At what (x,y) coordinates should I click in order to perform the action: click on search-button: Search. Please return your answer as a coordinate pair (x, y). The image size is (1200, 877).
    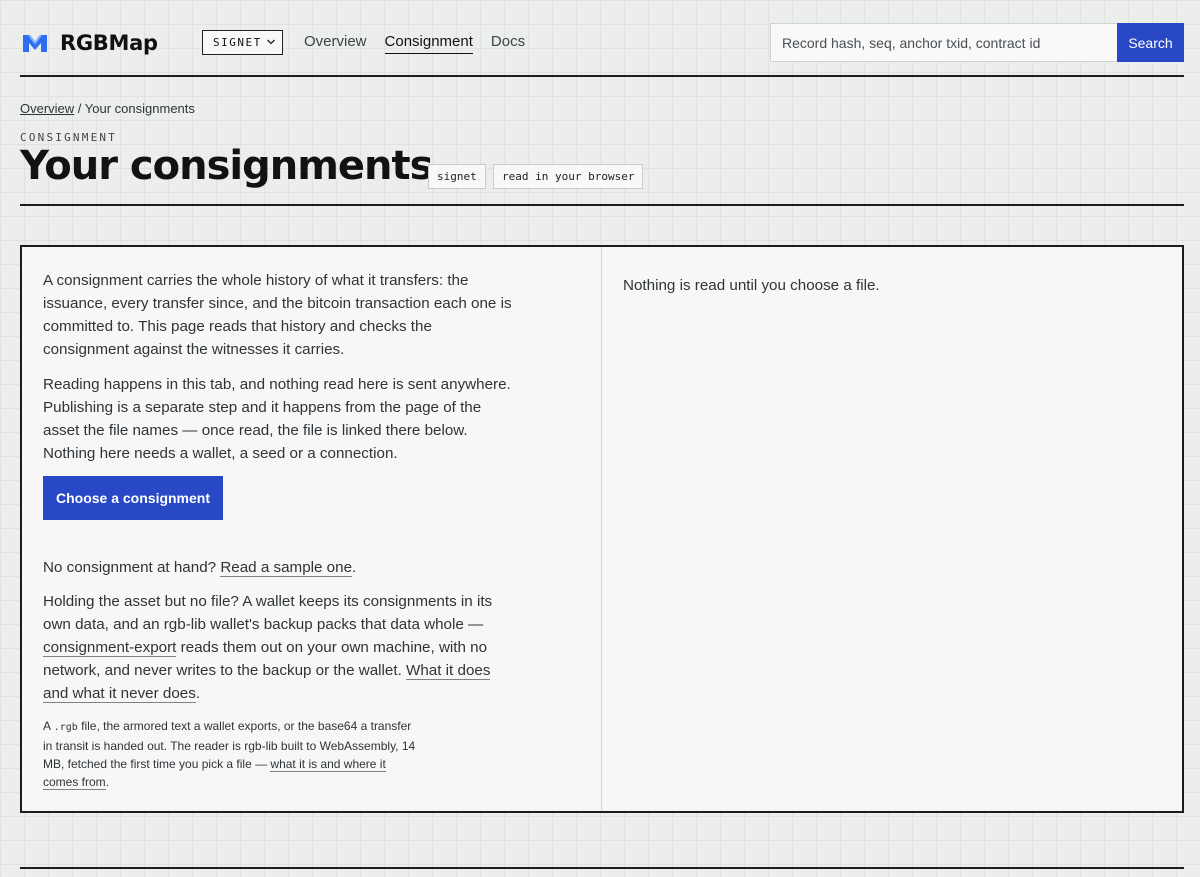
    Looking at the image, I should click on (1150, 42).